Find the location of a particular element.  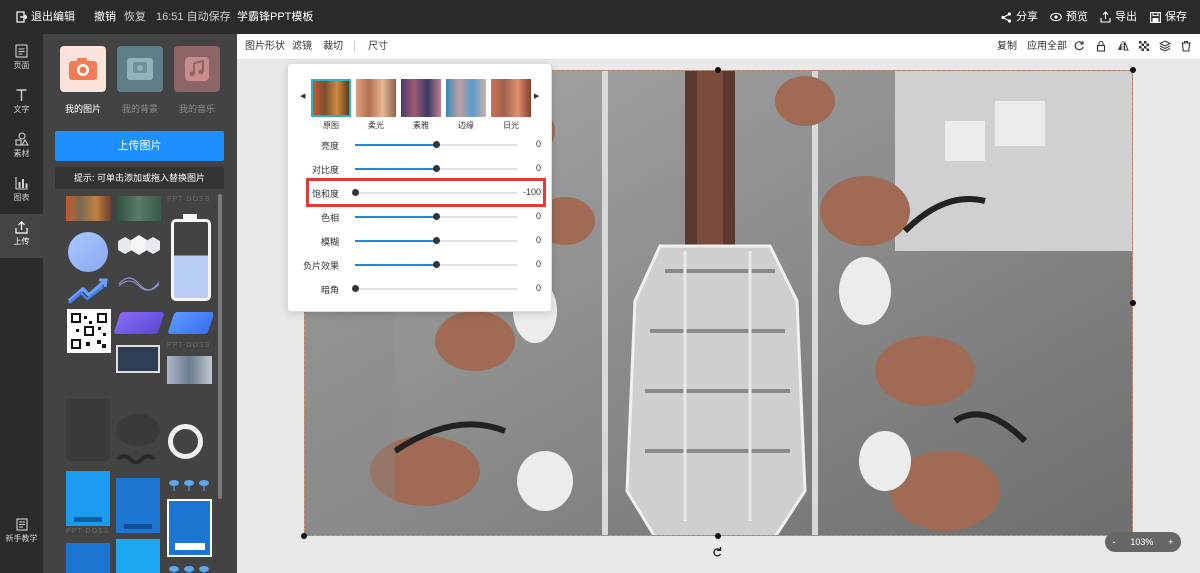

asset-laptop-screen is located at coordinates (138, 359).